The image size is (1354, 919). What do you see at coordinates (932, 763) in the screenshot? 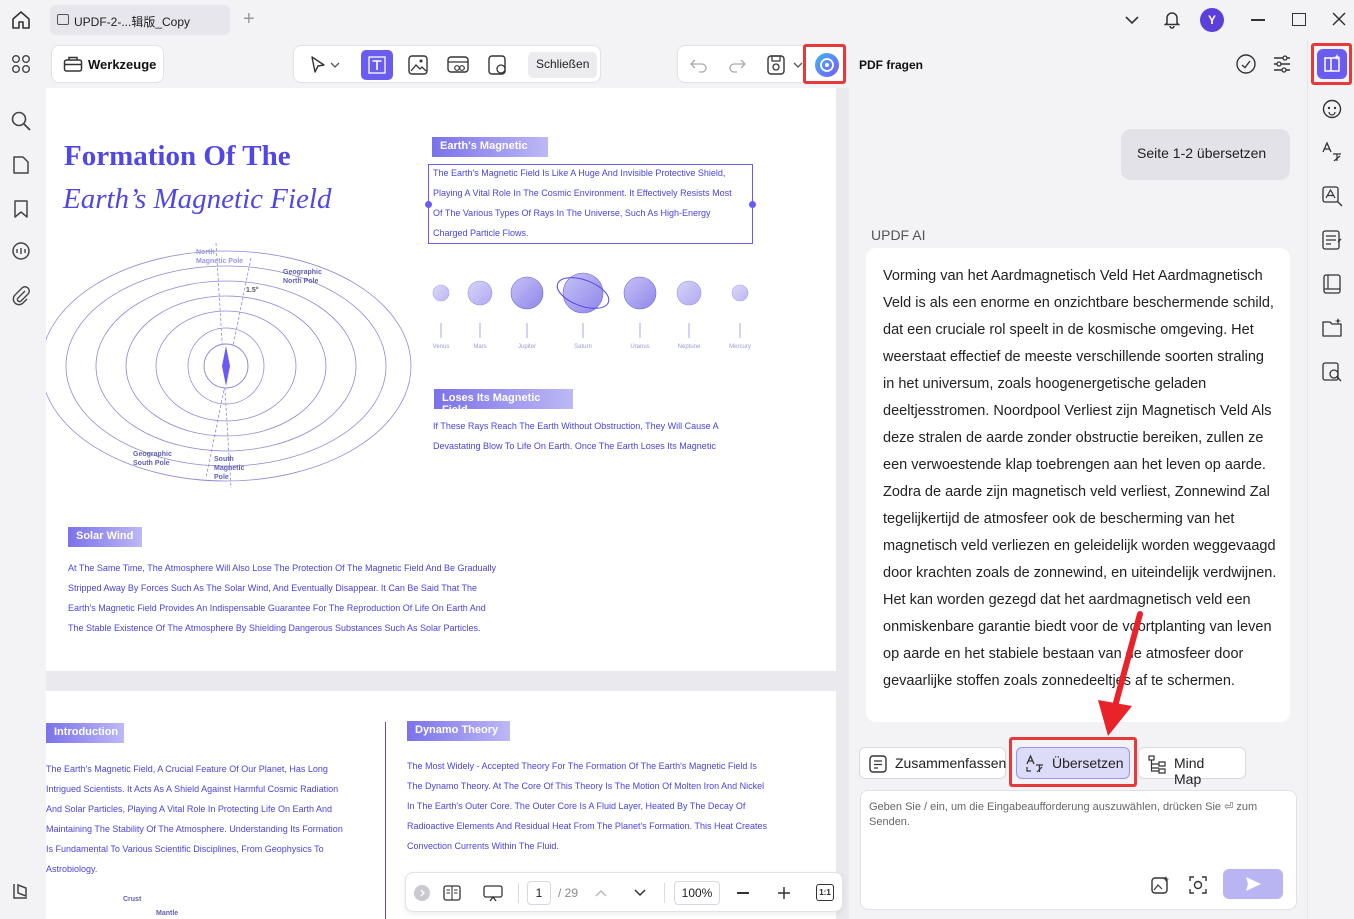
I see `summarize-button: Zusammenfassen` at bounding box center [932, 763].